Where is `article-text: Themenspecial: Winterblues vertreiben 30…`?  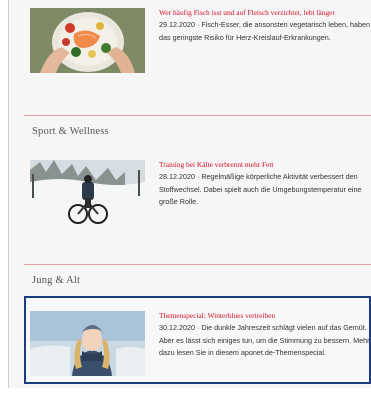
article-text: Themenspecial: Winterblues vertreiben 30… is located at coordinates (265, 335).